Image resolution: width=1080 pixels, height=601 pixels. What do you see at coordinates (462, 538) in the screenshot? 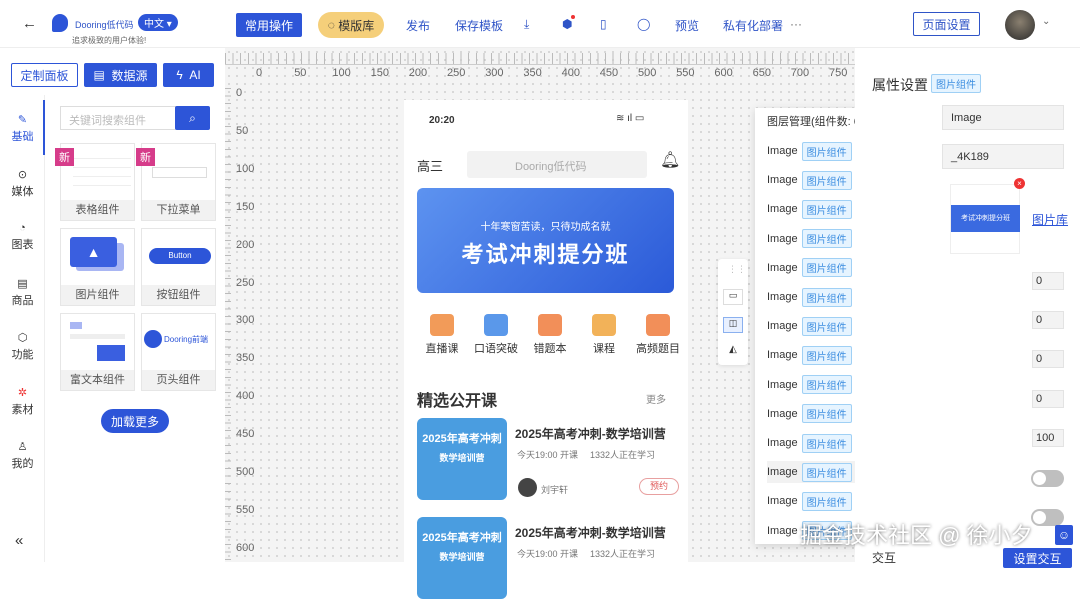
I see `thumb-title: 2025年高考冲刺` at bounding box center [462, 538].